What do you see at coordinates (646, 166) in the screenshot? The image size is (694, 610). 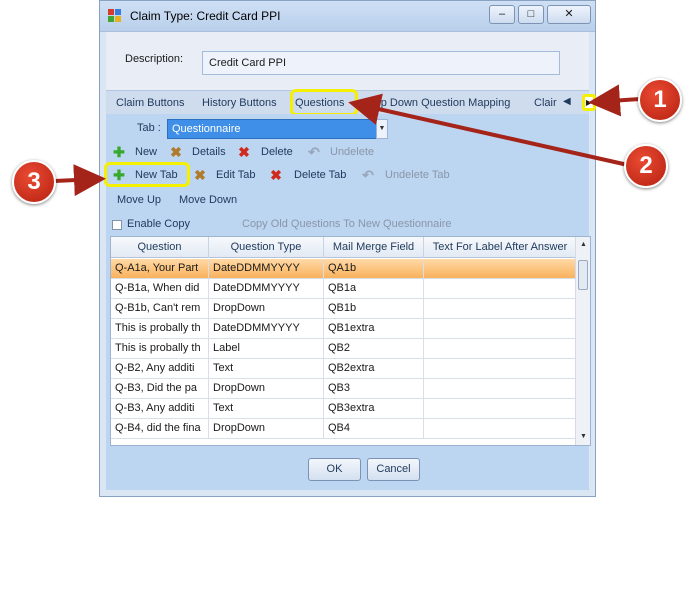 I see `callout-2: 2` at bounding box center [646, 166].